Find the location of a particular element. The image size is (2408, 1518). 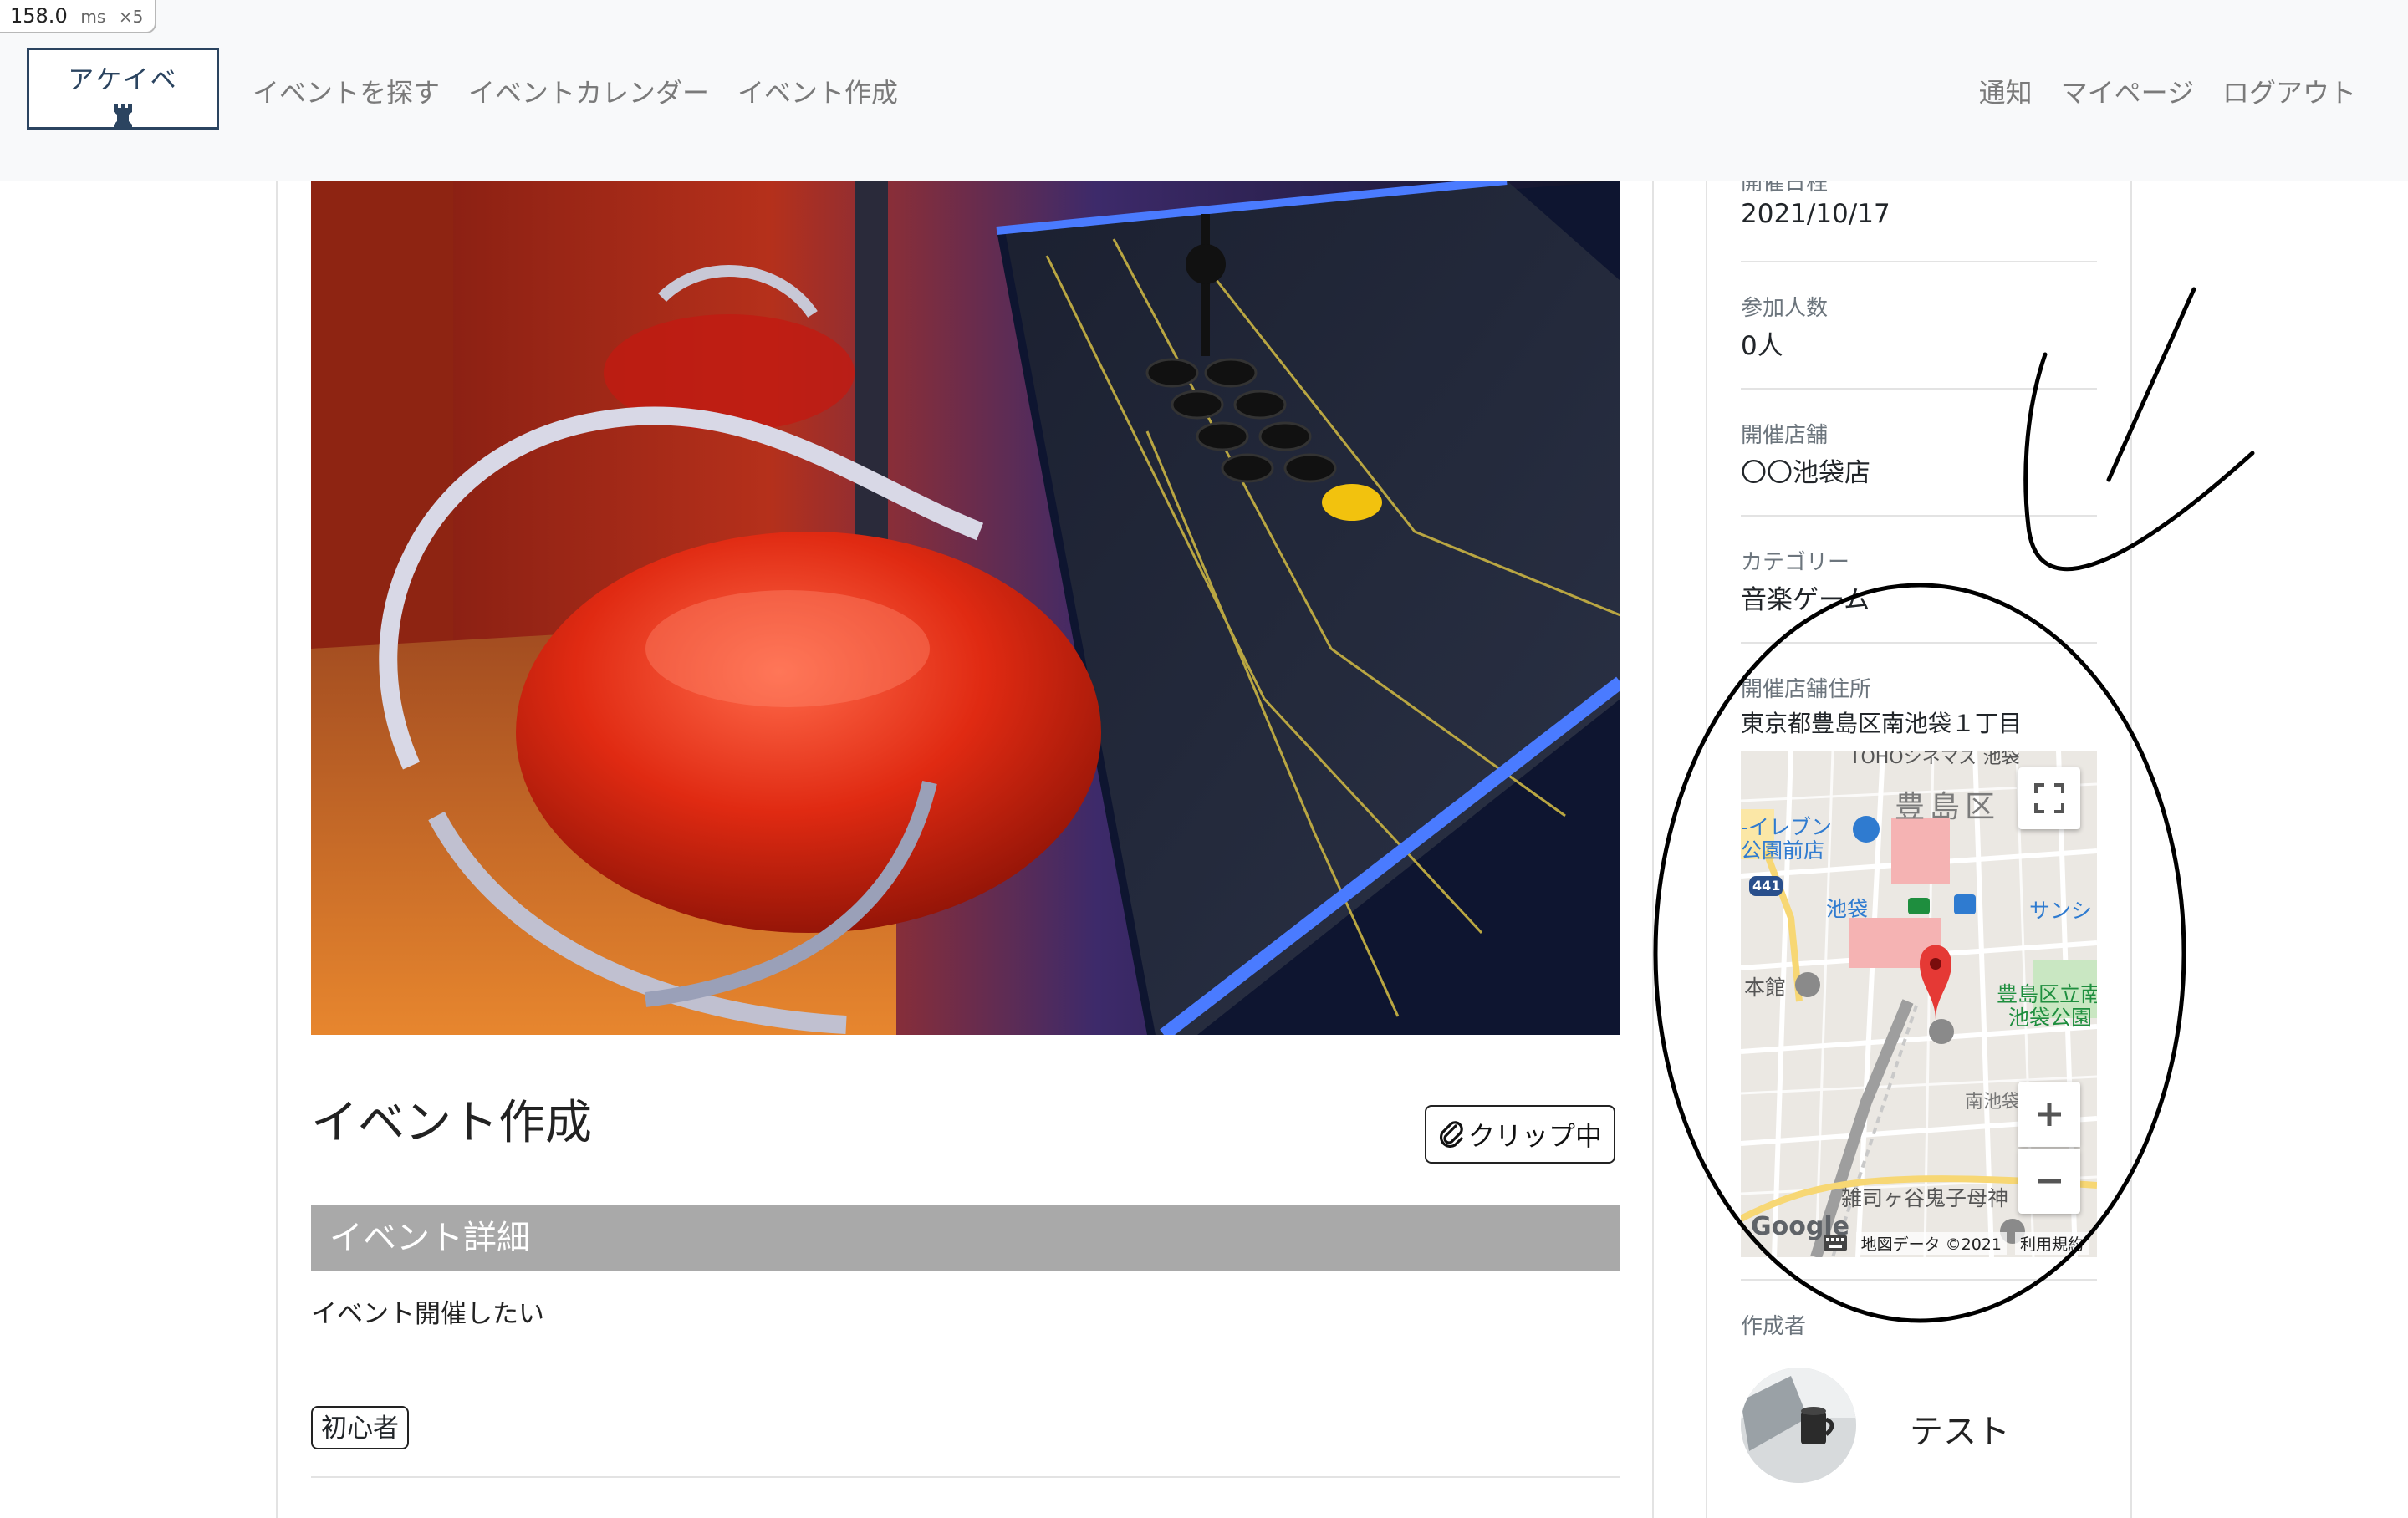

tag-beginner: 初心者 is located at coordinates (360, 1427).